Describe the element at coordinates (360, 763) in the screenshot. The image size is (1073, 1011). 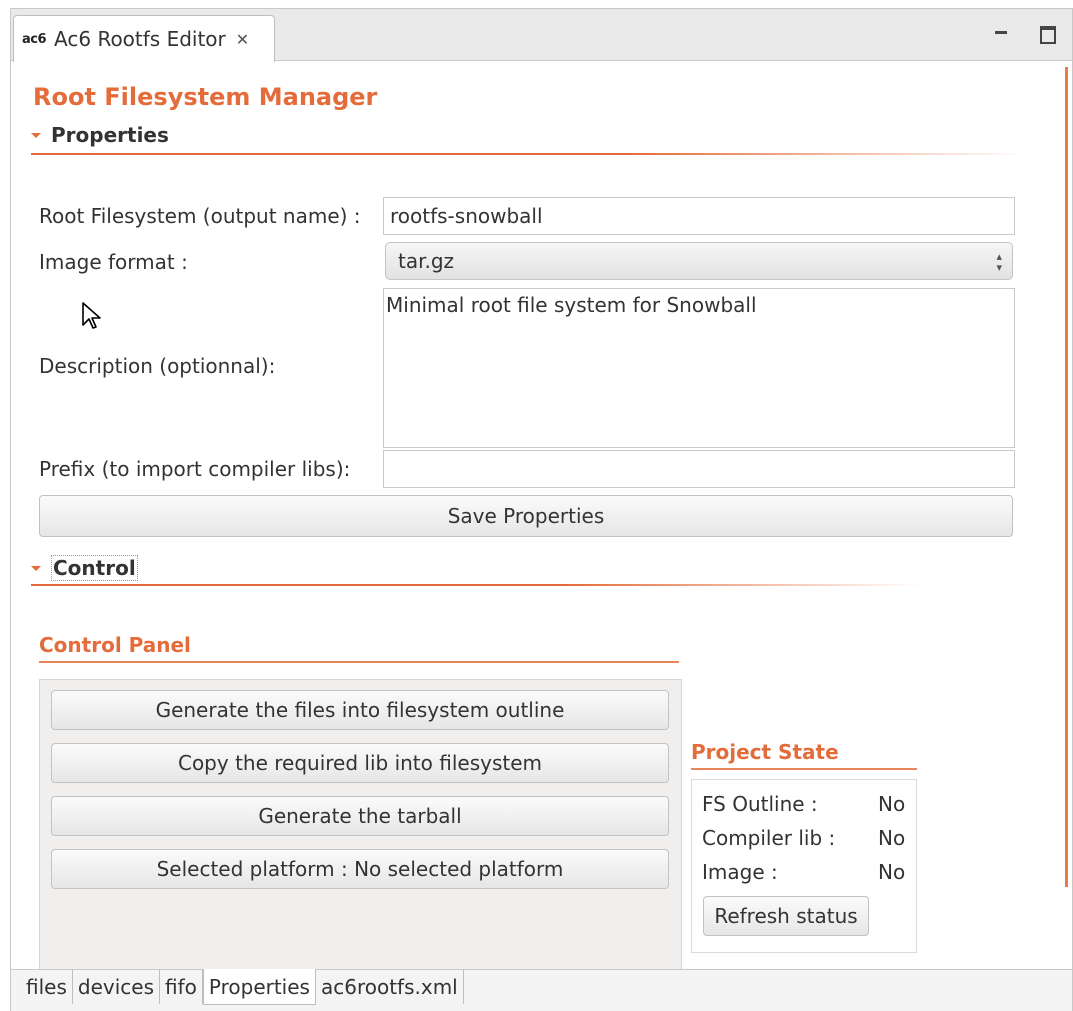
I see `copy-lib-button: Copy the required lib into filesystem` at that location.